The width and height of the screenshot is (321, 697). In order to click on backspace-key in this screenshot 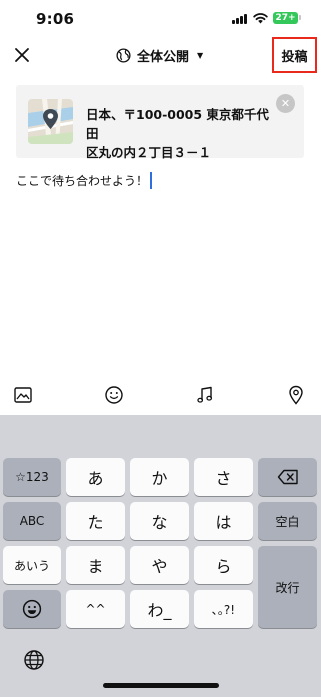, I will do `click(287, 477)`.